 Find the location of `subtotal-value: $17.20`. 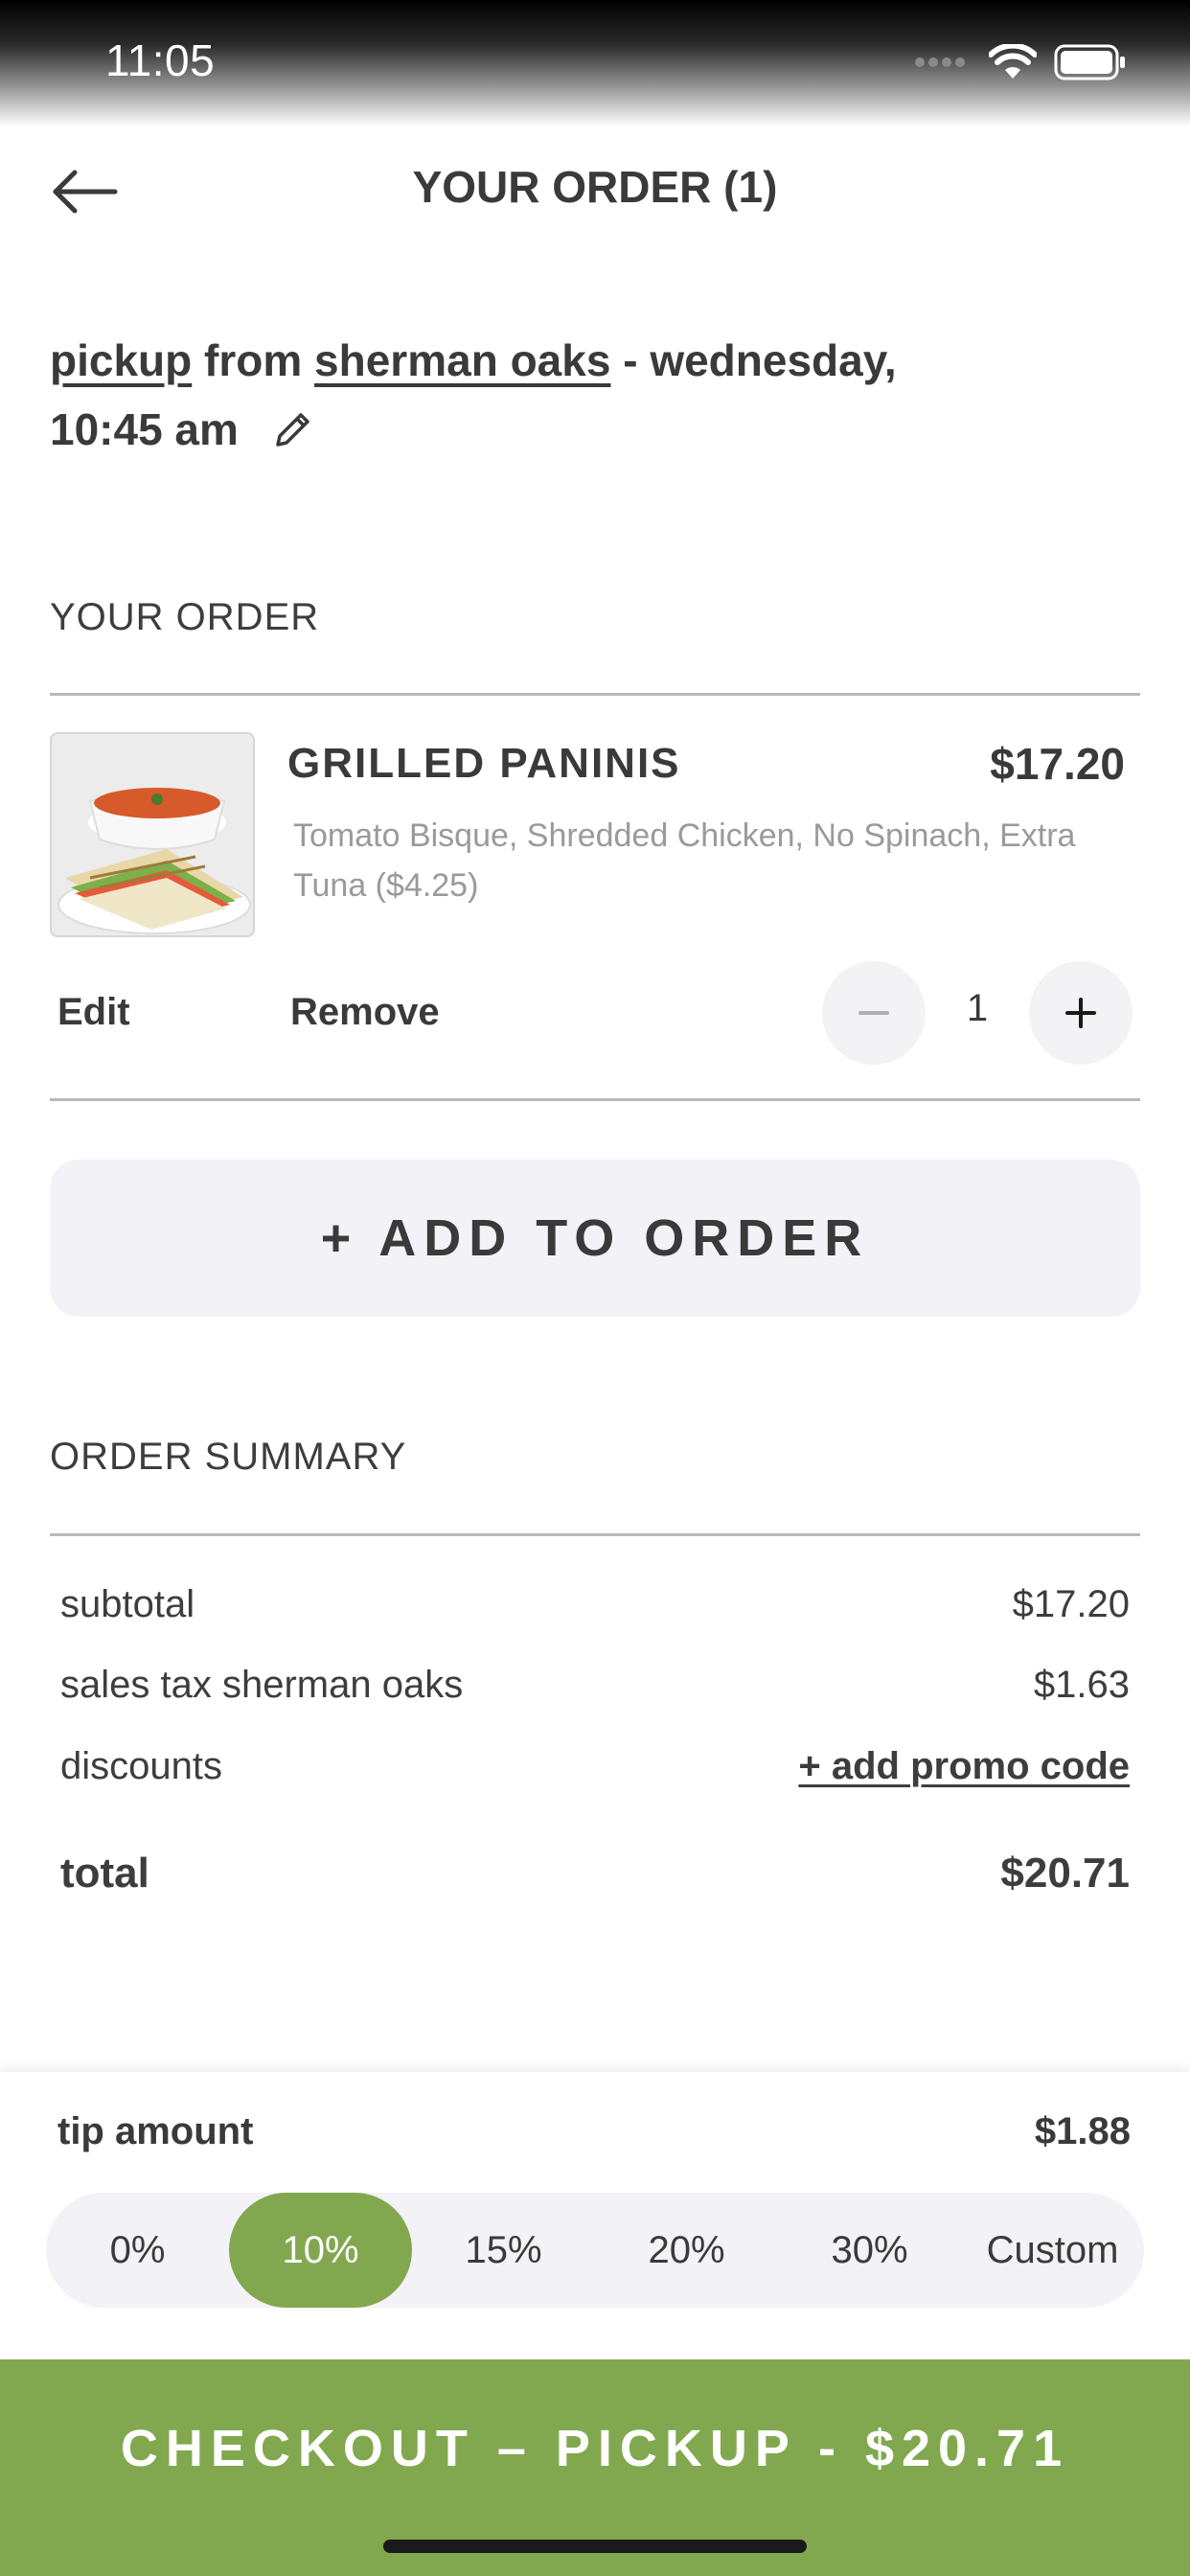

subtotal-value: $17.20 is located at coordinates (1071, 1604).